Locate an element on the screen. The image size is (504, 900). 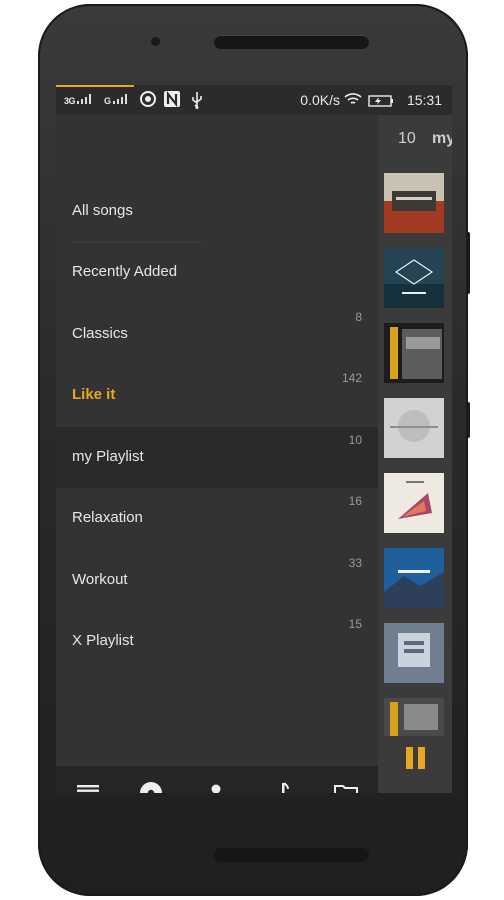
menu-item-label: Workout is located at coordinates (100, 579).